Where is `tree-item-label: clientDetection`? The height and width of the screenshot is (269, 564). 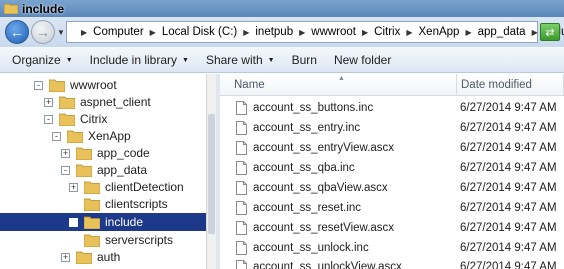 tree-item-label: clientDetection is located at coordinates (144, 187).